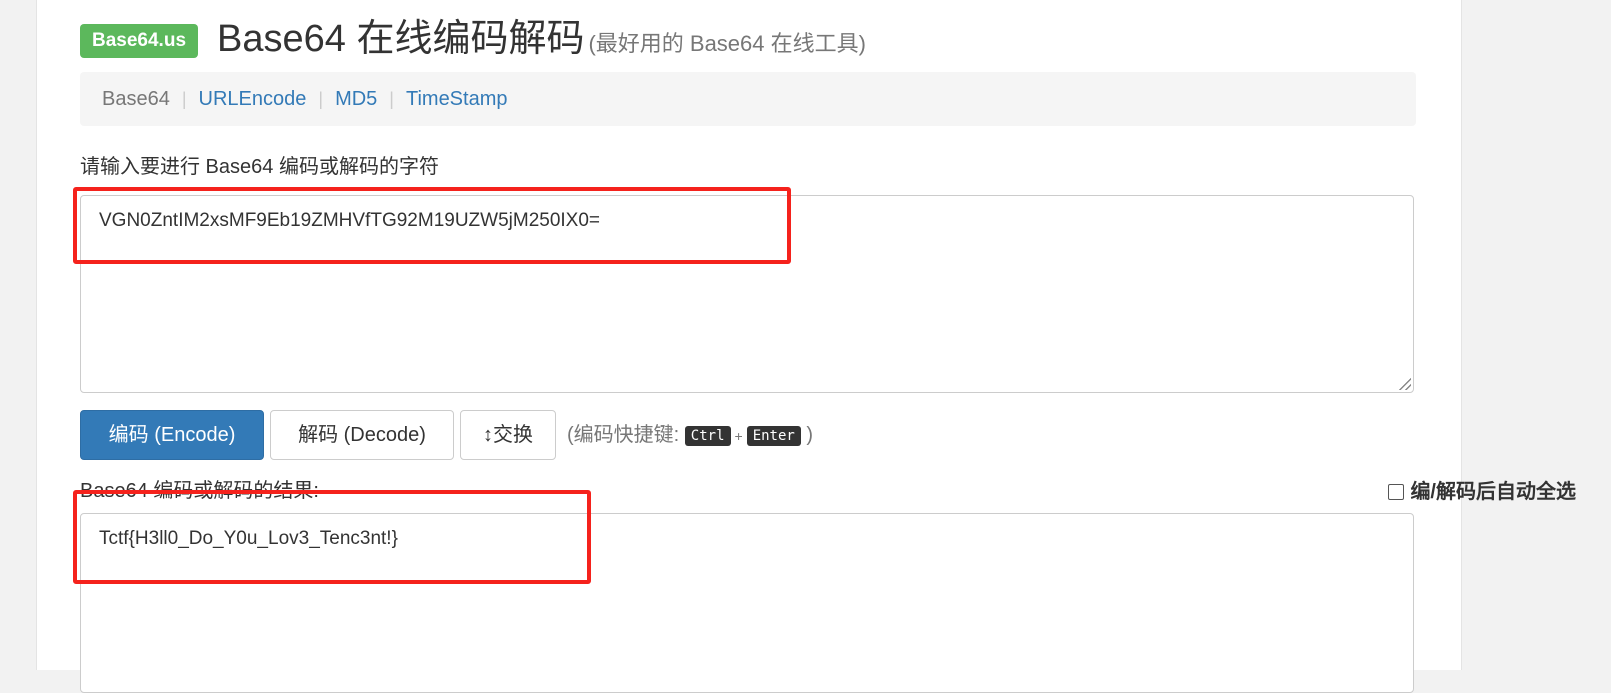  I want to click on ctrl-key: Ctrl, so click(707, 435).